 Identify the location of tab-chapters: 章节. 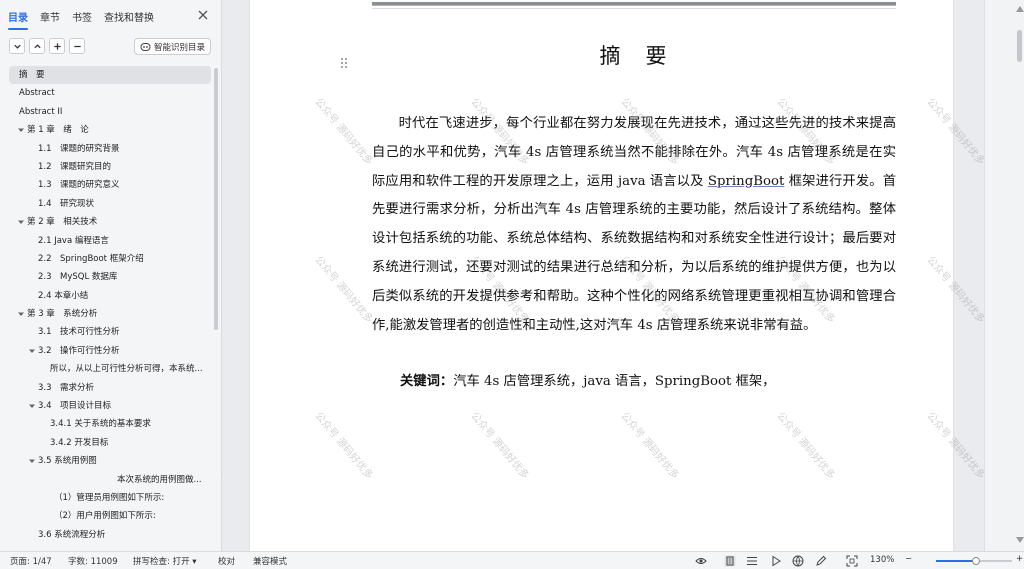
(50, 16).